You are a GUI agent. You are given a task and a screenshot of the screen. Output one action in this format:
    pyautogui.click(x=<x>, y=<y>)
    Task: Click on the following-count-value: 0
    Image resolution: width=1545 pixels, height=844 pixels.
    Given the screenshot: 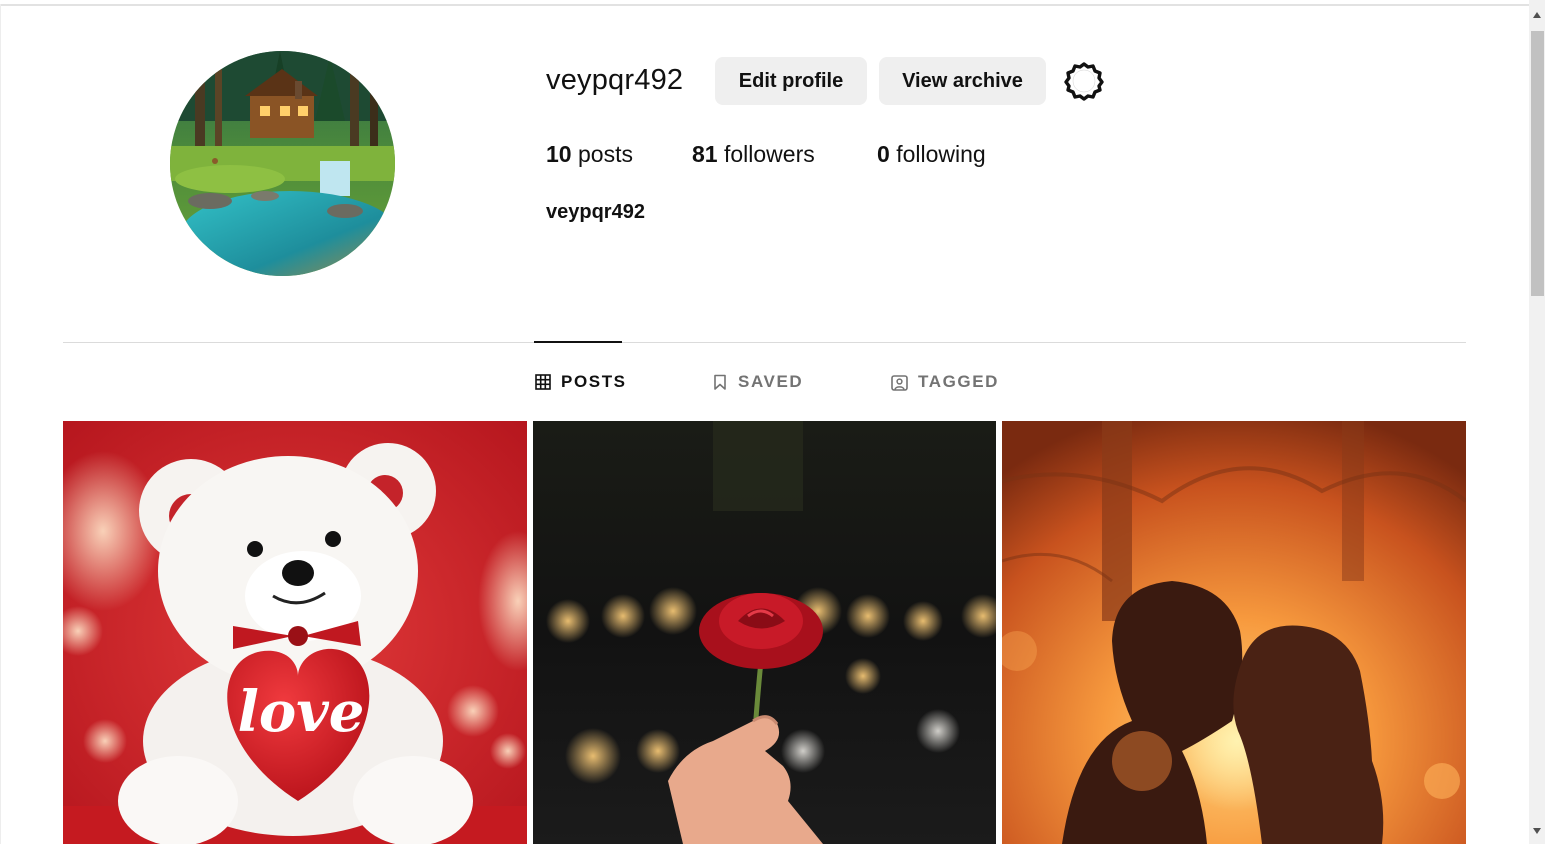 What is the action you would take?
    pyautogui.click(x=883, y=154)
    